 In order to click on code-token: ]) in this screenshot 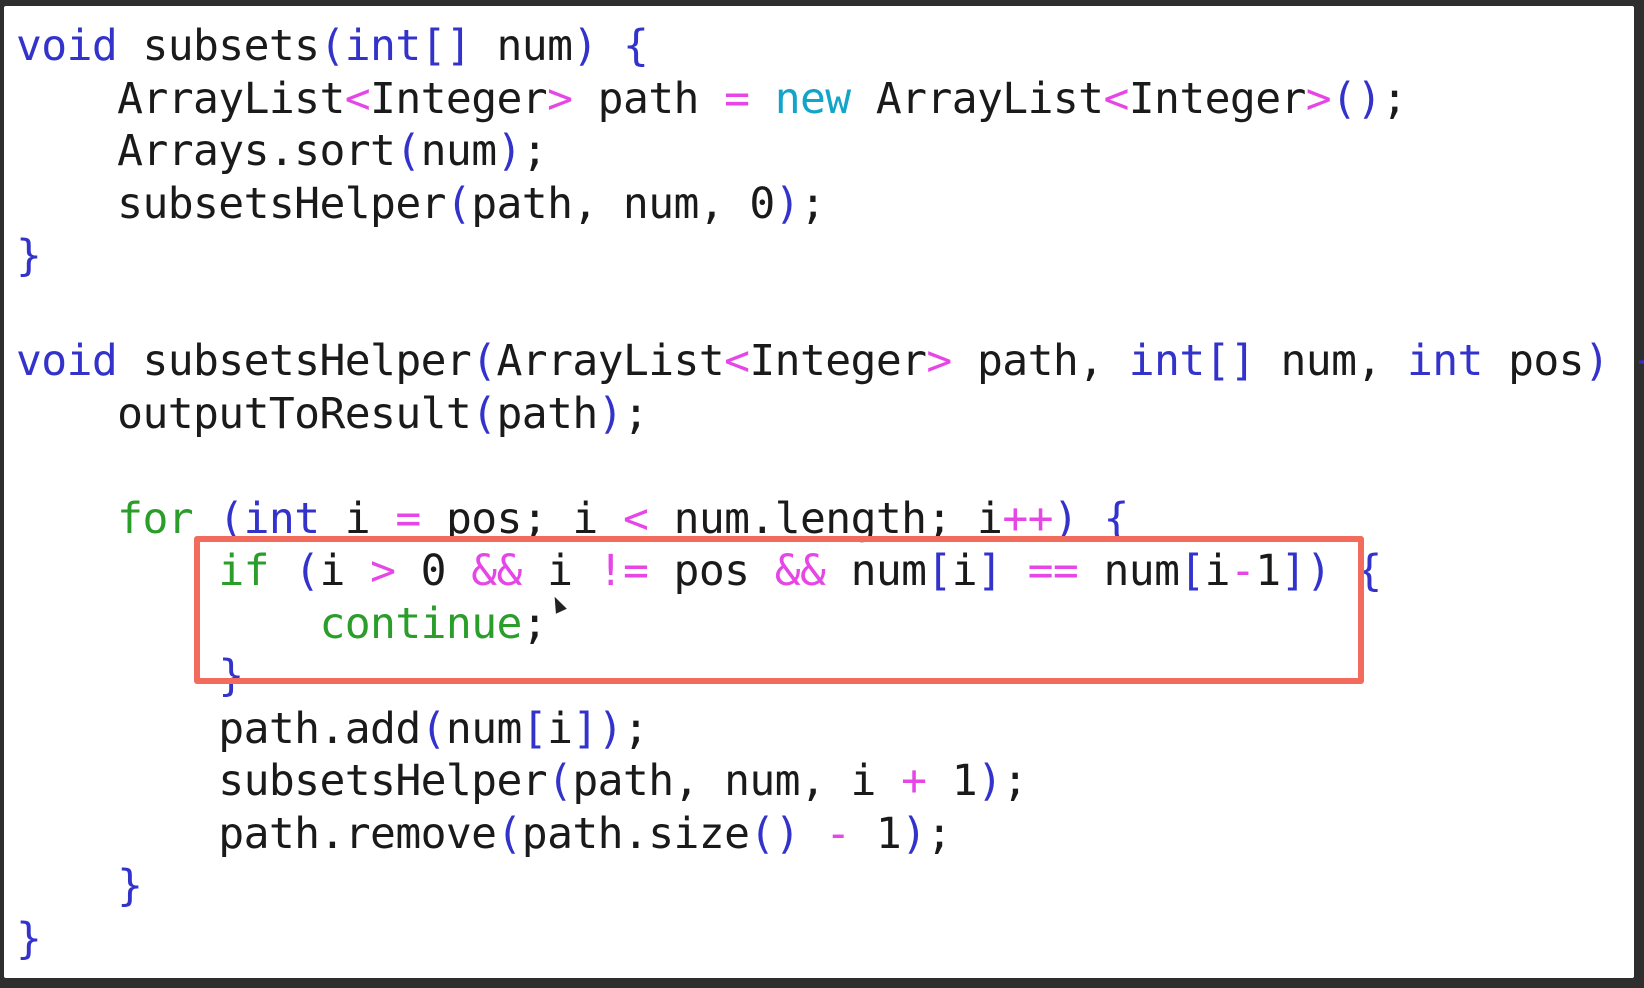, I will do `click(597, 728)`.